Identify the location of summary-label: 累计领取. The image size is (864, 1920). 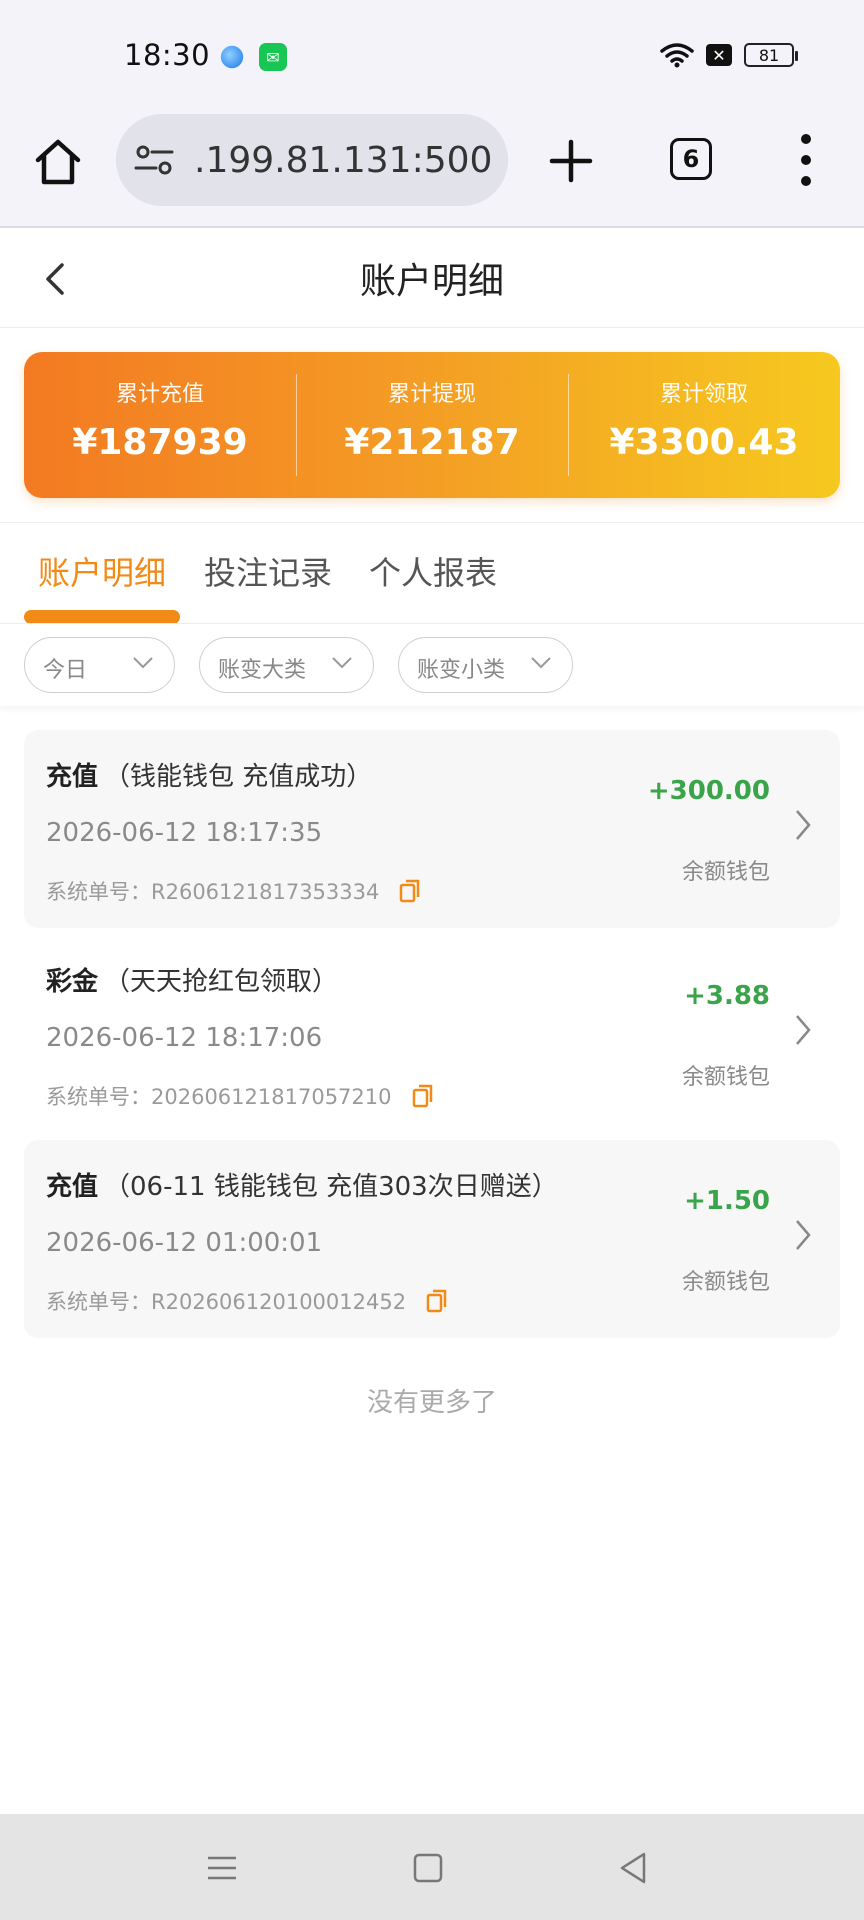
(703, 394).